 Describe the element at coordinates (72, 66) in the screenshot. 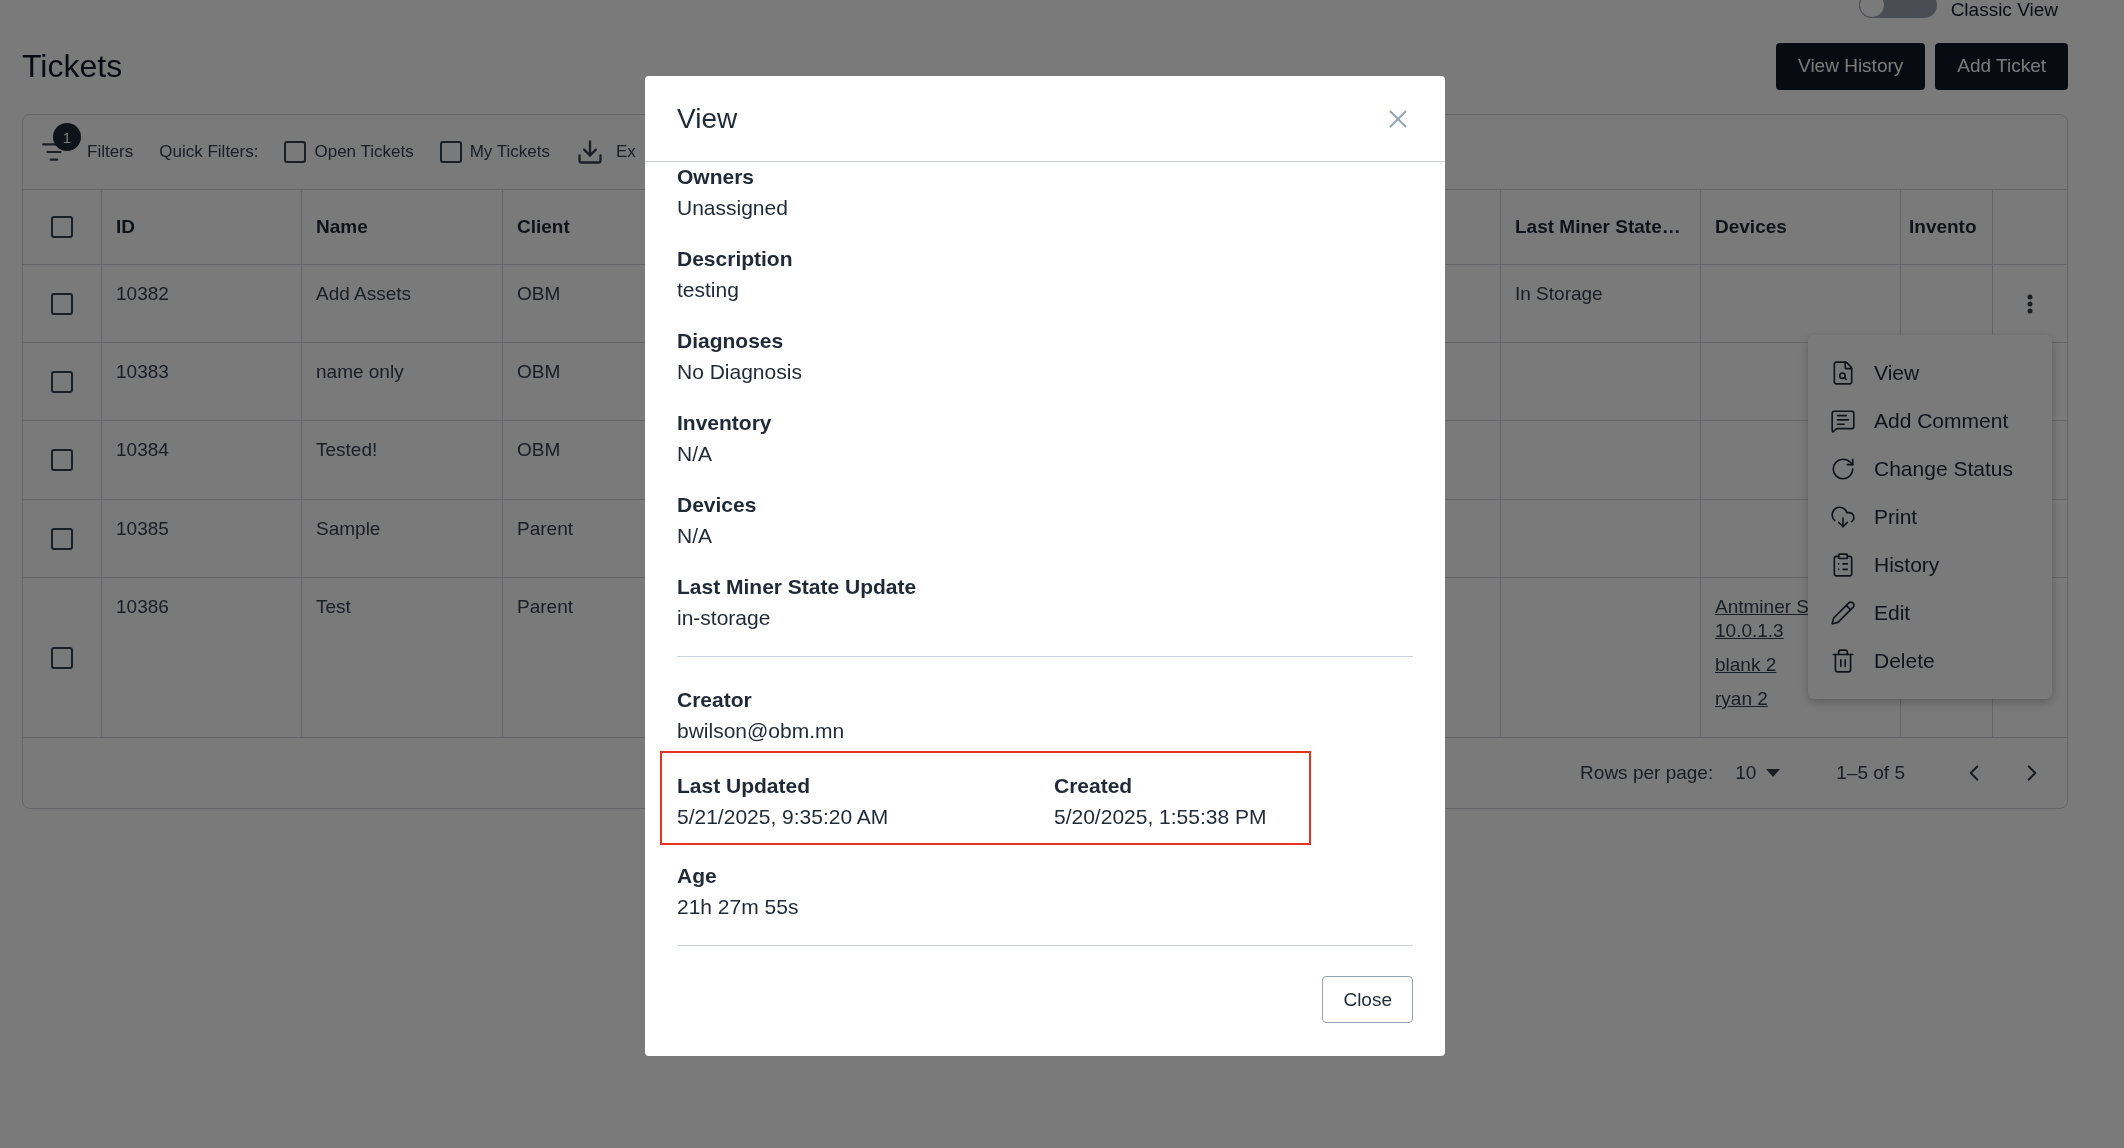

I see `page-title: Tickets` at that location.